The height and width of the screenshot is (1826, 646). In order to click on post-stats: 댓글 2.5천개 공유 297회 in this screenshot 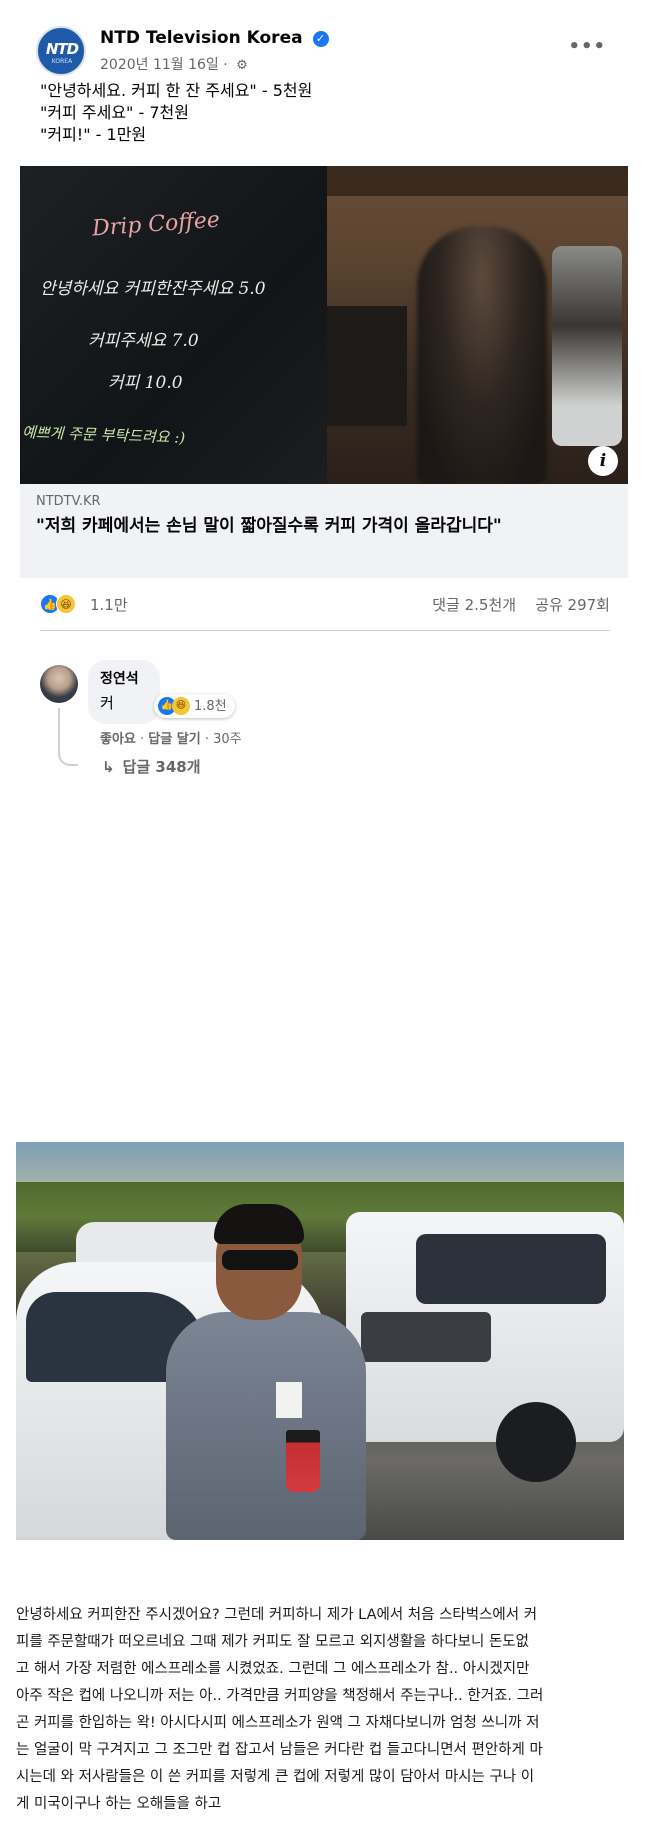, I will do `click(521, 604)`.